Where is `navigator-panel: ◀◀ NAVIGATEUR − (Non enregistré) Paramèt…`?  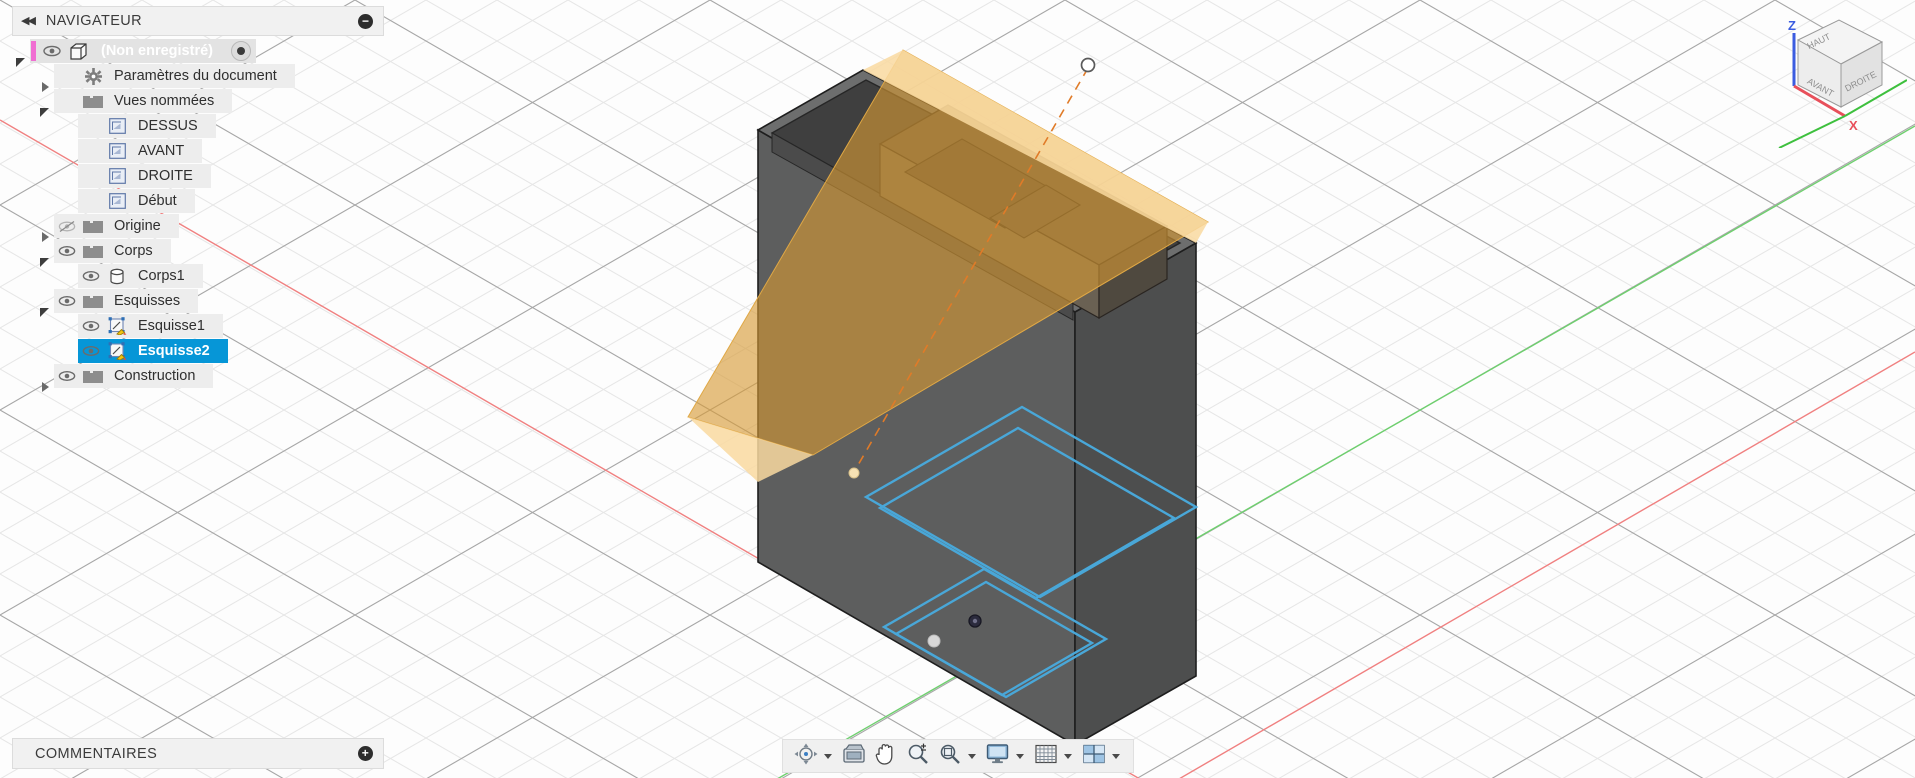 navigator-panel: ◀◀ NAVIGATEUR − (Non enregistré) Paramèt… is located at coordinates (198, 199).